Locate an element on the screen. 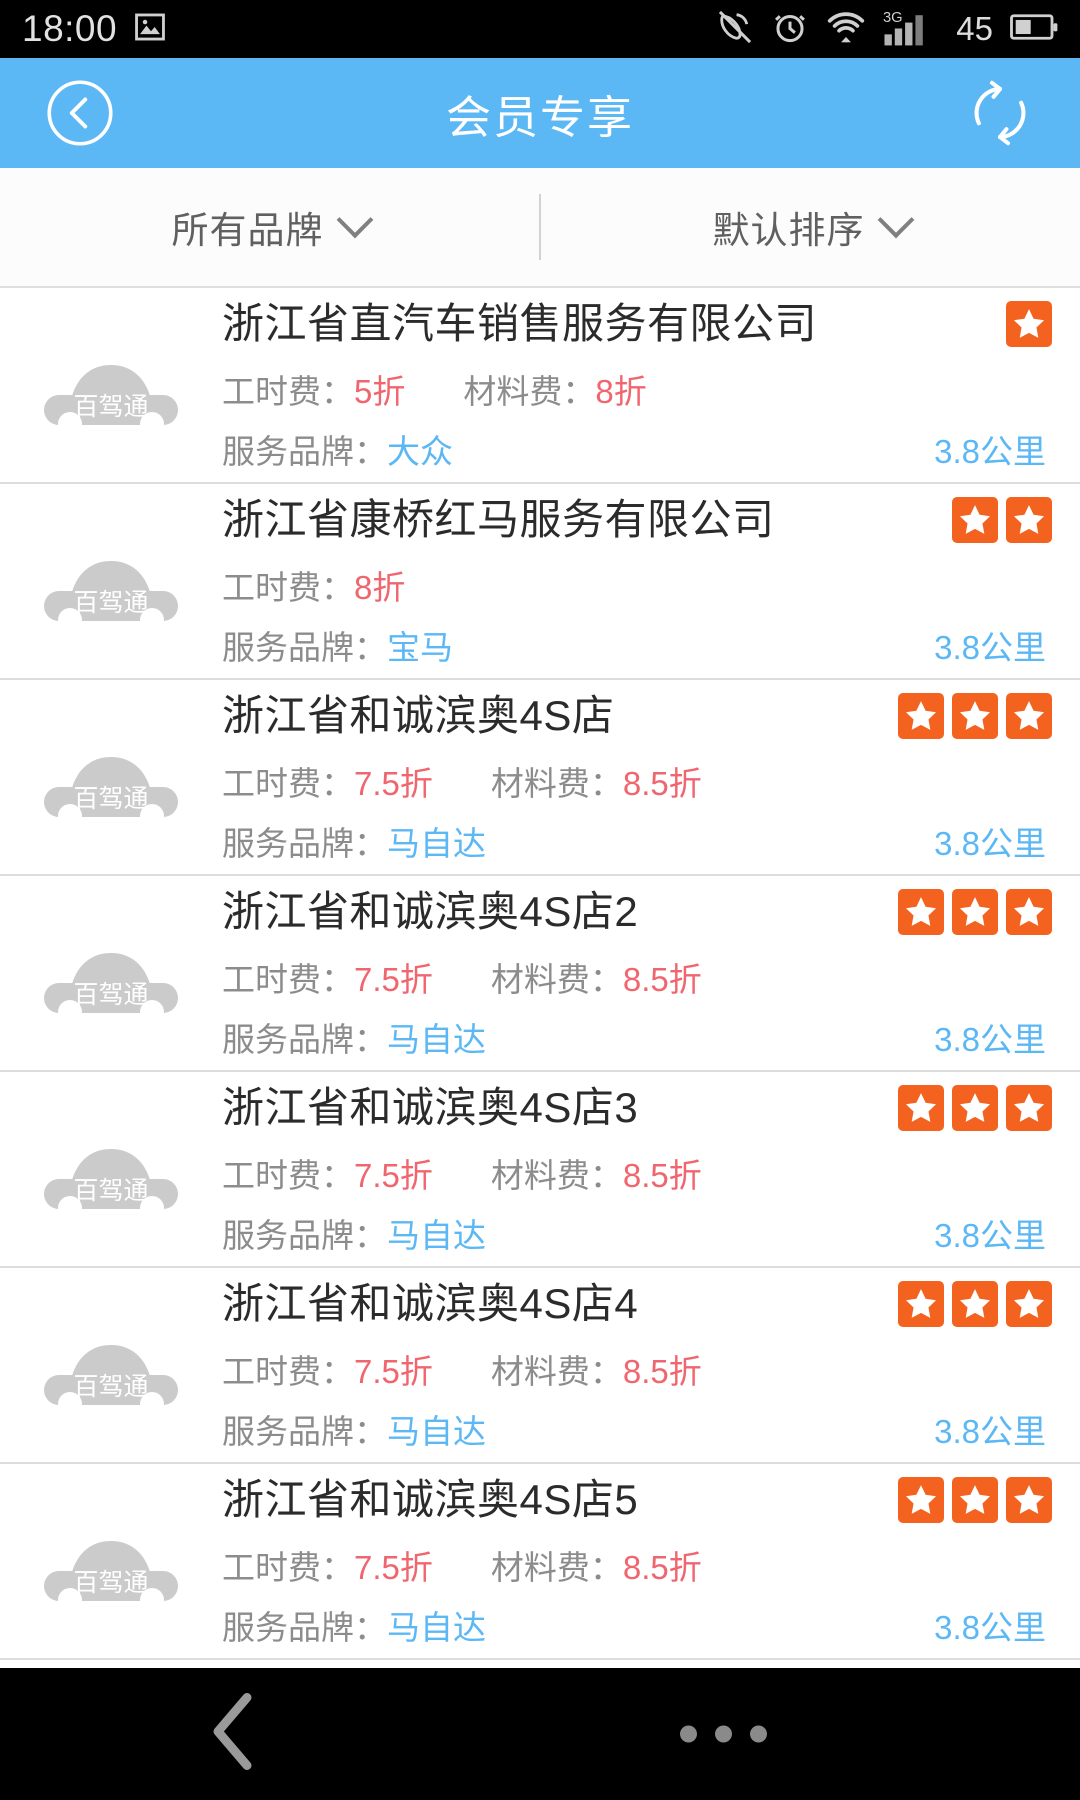  back-chevron-icon is located at coordinates (232, 1731).